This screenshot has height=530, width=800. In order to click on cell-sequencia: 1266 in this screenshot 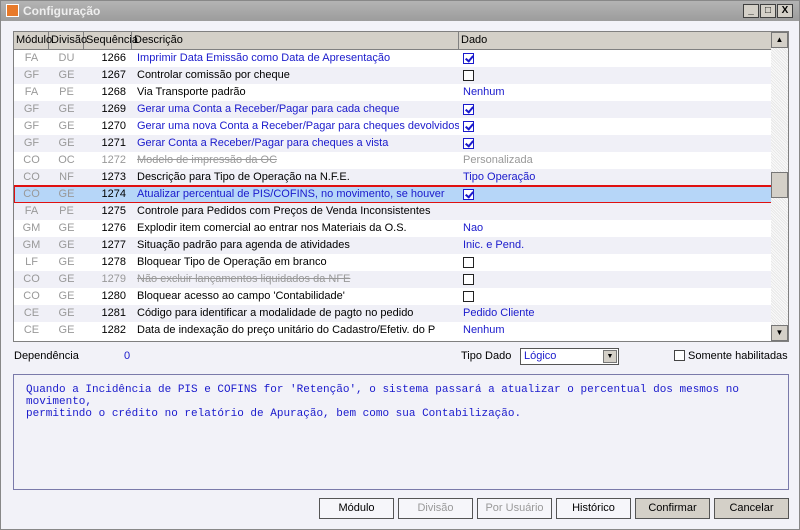, I will do `click(113, 58)`.